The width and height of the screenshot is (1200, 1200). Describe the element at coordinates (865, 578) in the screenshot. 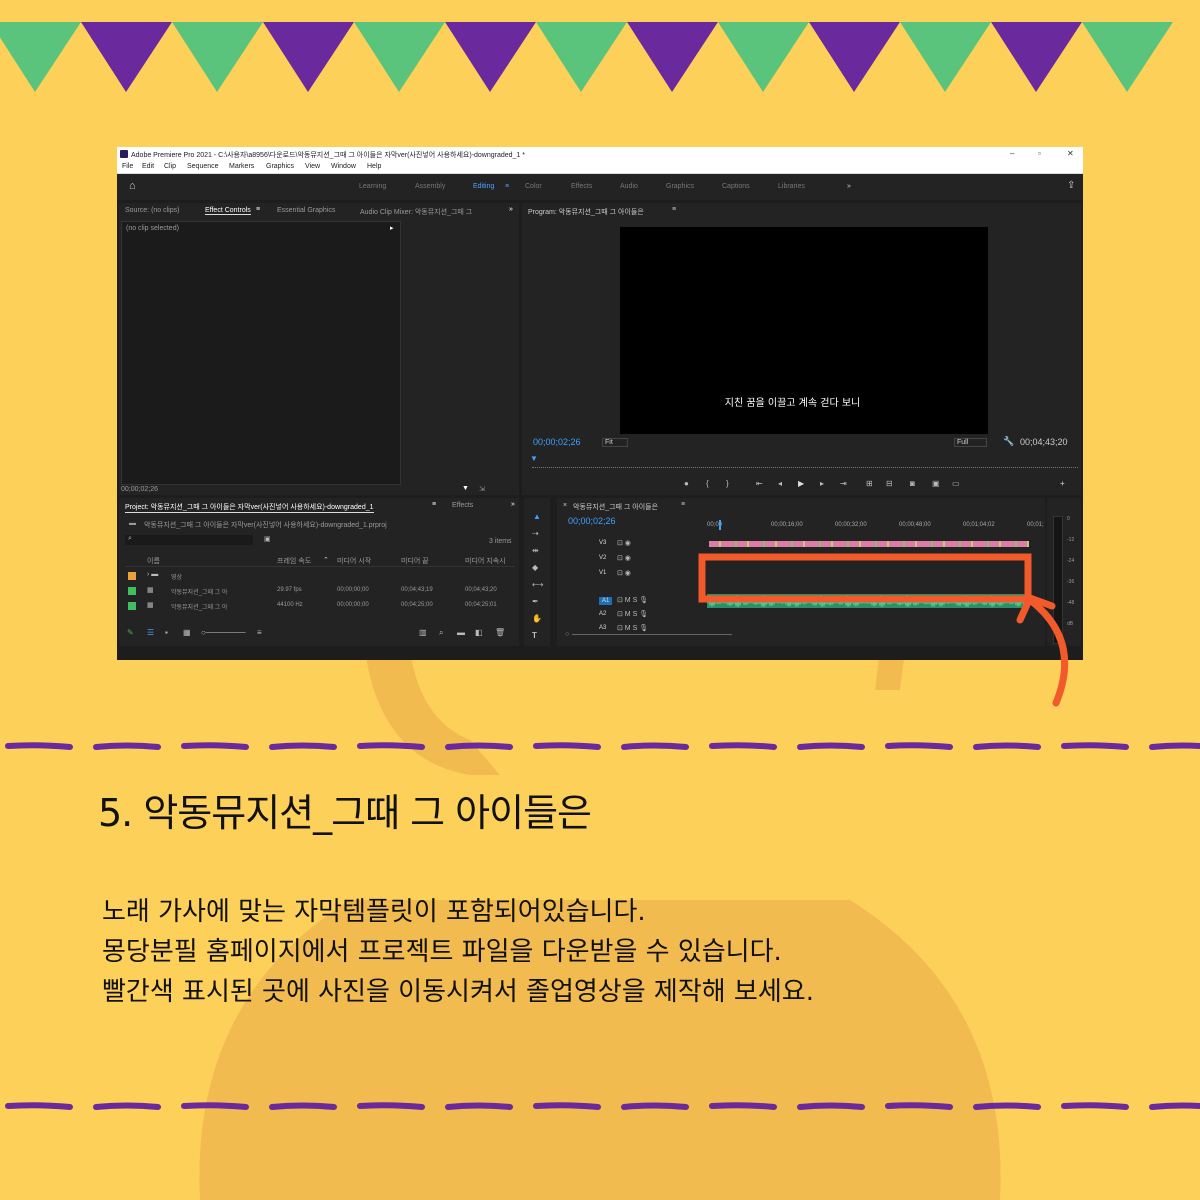

I see `red-highlight-box` at that location.